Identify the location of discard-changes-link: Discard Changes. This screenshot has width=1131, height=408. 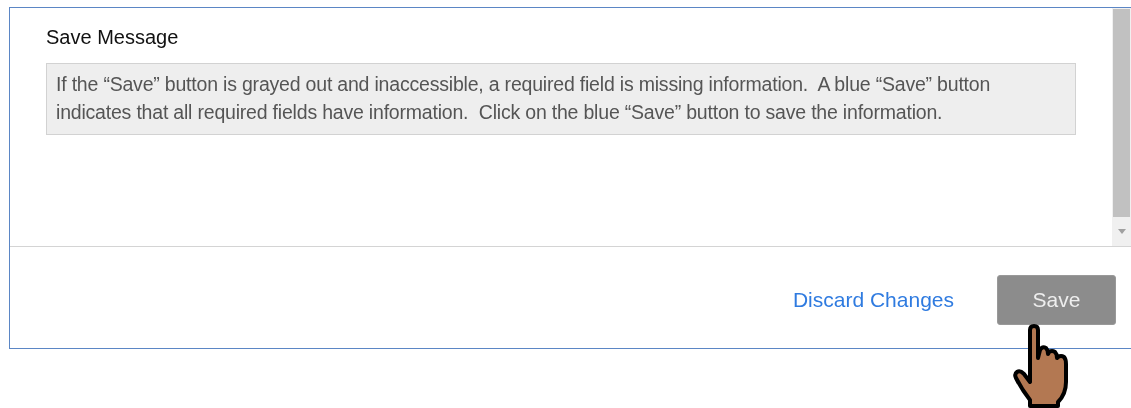
(873, 299).